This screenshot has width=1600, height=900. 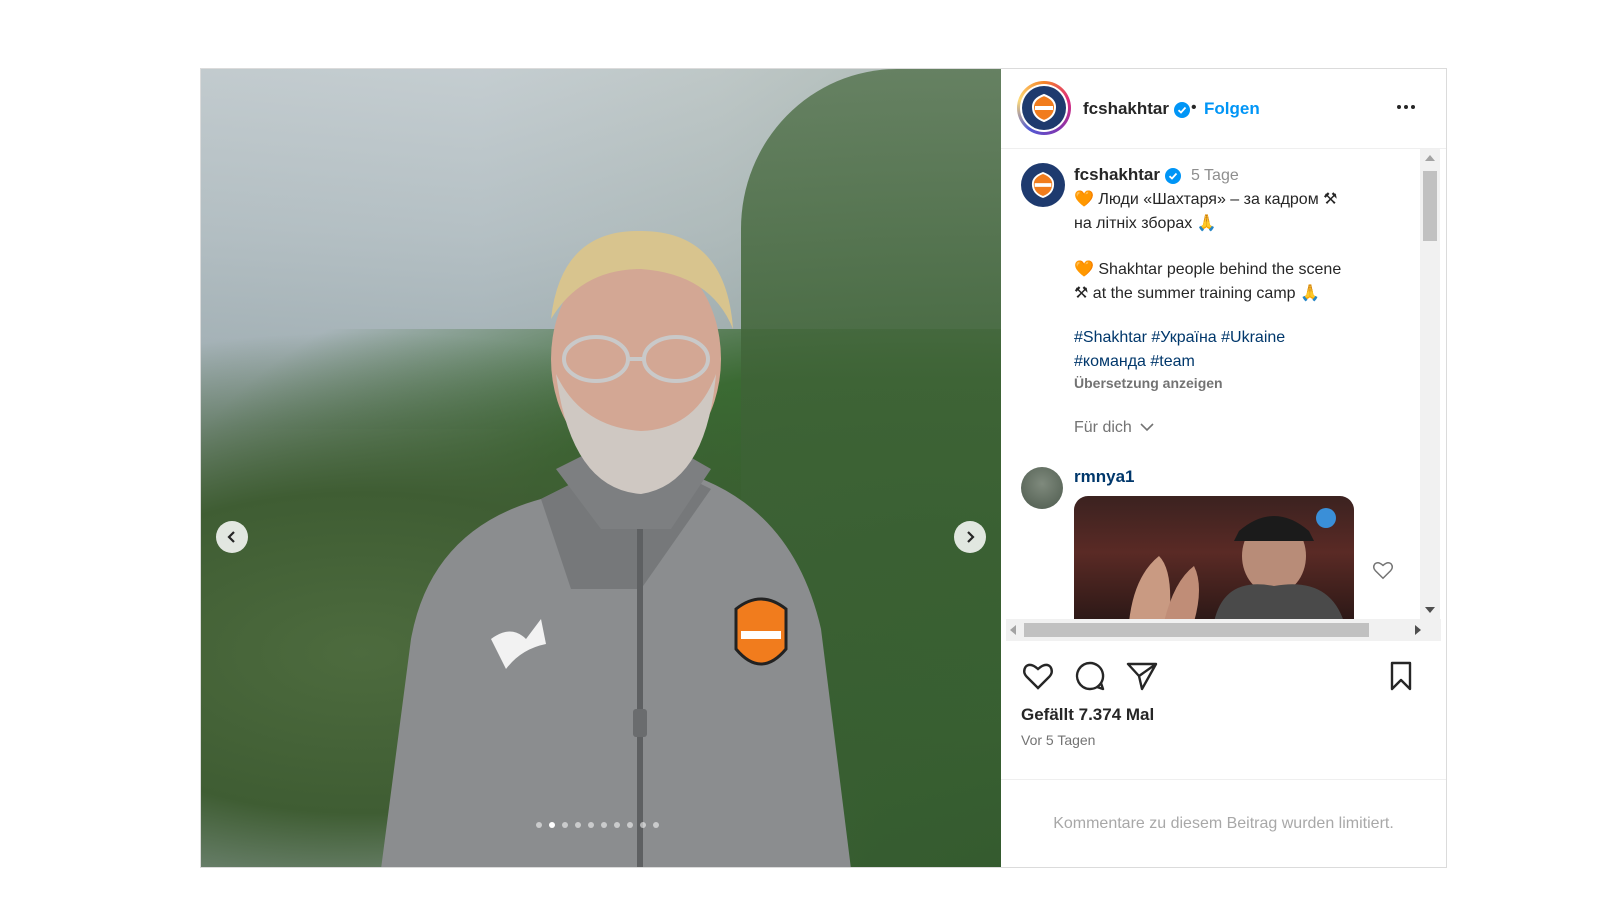 What do you see at coordinates (1147, 427) in the screenshot?
I see `chevron-down-icon` at bounding box center [1147, 427].